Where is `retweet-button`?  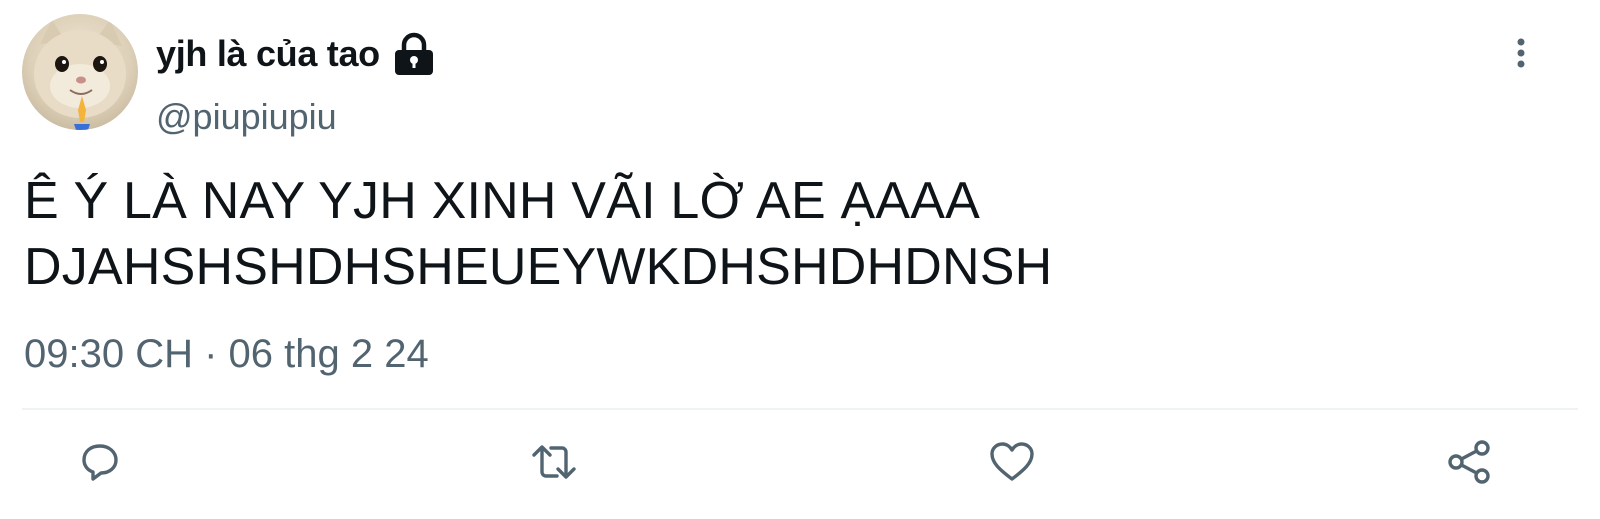
retweet-button is located at coordinates (554, 462).